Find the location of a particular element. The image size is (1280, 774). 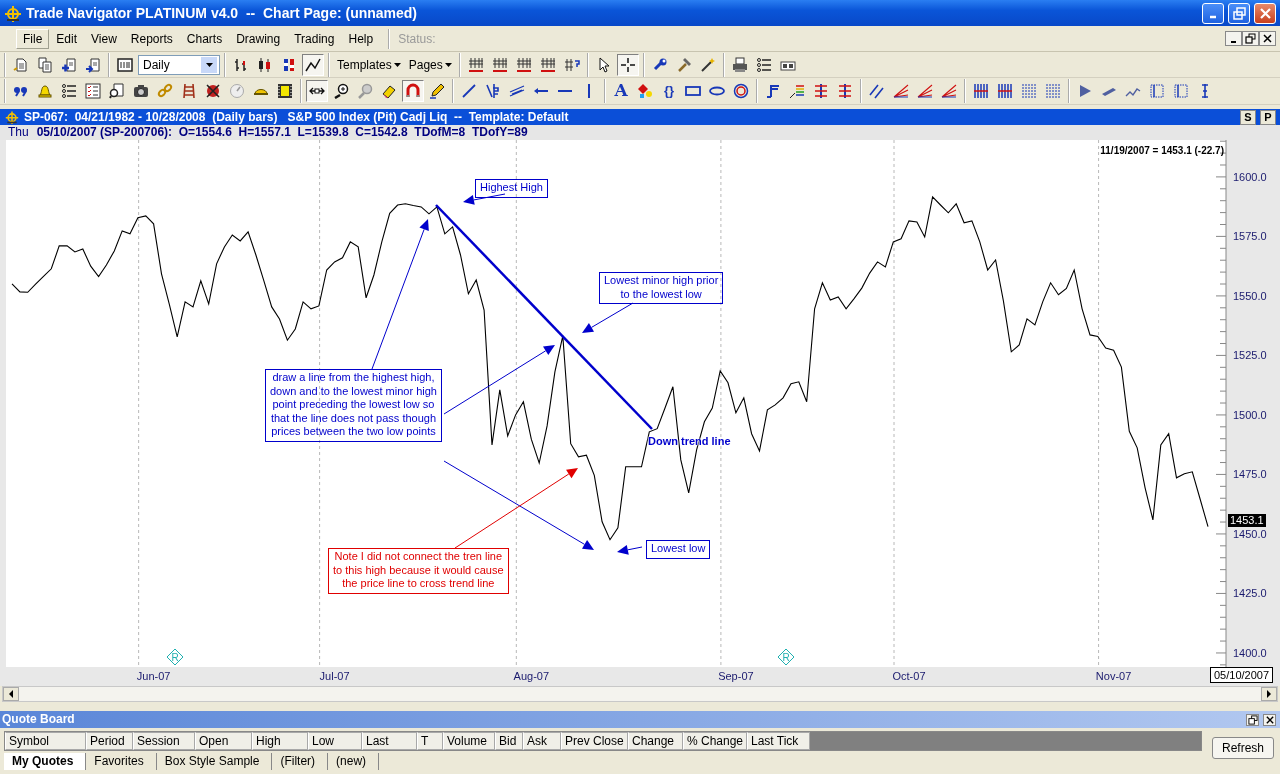

right-arrow-icon is located at coordinates (1269, 694).